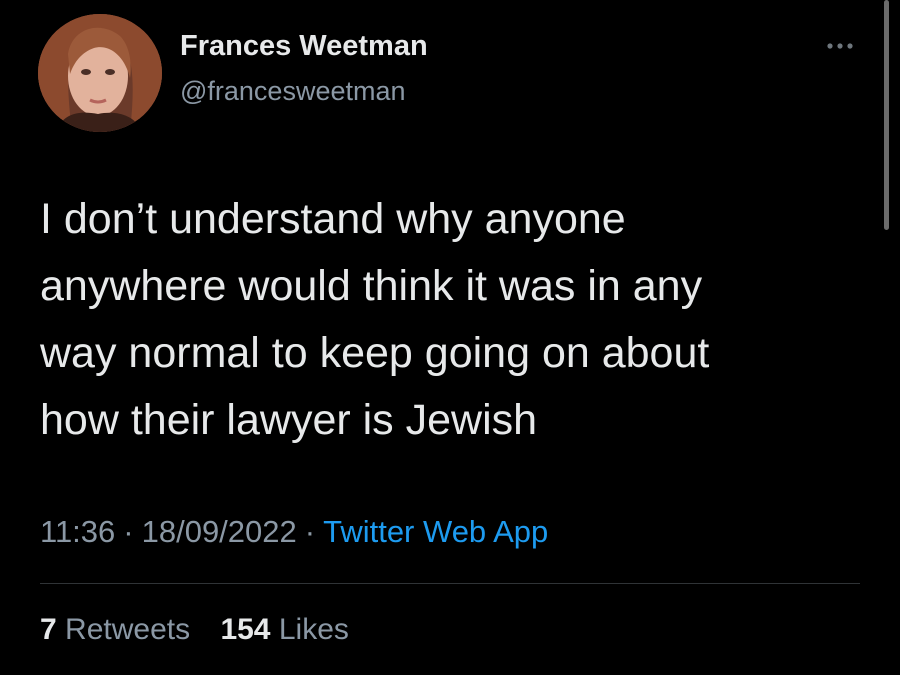 Image resolution: width=900 pixels, height=675 pixels. Describe the element at coordinates (77, 531) in the screenshot. I see `tweet-time: 11:36` at that location.